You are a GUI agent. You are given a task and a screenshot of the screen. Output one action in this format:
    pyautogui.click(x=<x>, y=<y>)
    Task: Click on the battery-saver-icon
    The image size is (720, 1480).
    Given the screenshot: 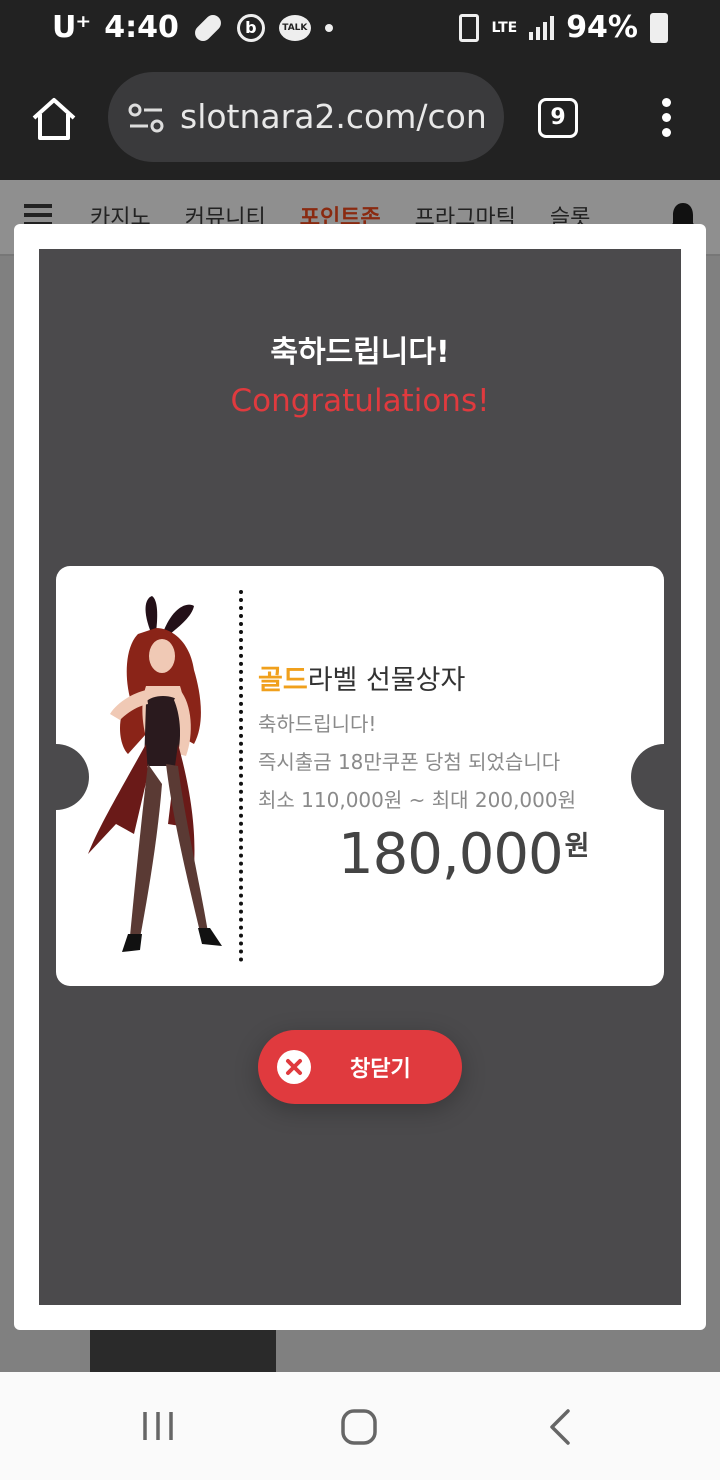 What is the action you would take?
    pyautogui.click(x=469, y=27)
    